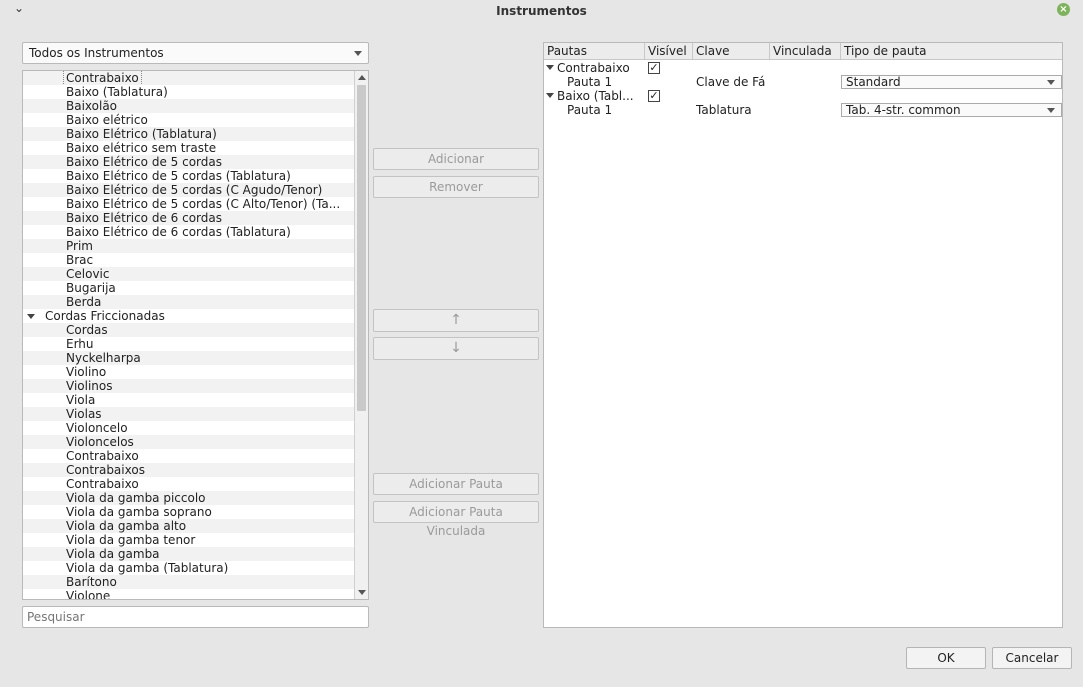 Image resolution: width=1083 pixels, height=687 pixels. Describe the element at coordinates (188, 568) in the screenshot. I see `list-item: Viola da gamba (Tablatura)` at that location.